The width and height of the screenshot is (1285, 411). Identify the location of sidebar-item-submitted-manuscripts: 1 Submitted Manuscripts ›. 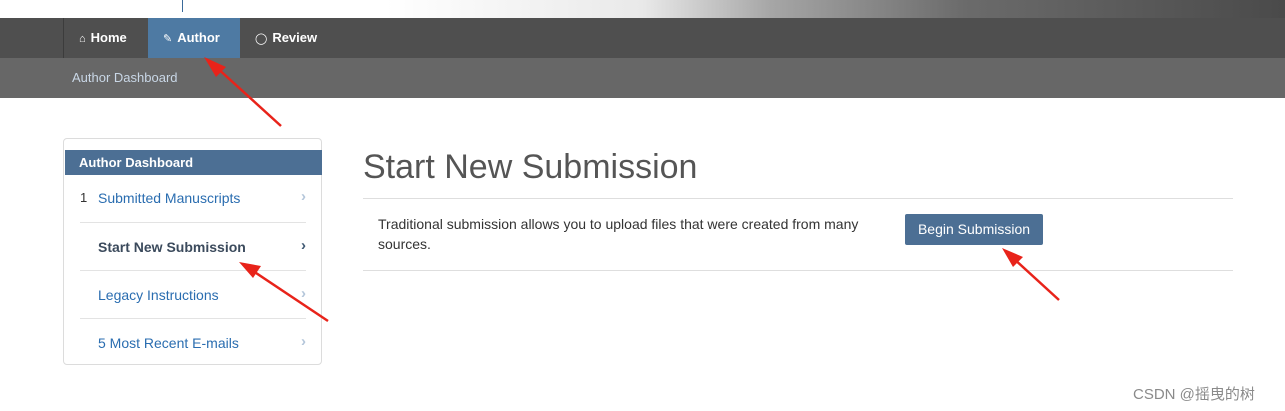
(193, 198).